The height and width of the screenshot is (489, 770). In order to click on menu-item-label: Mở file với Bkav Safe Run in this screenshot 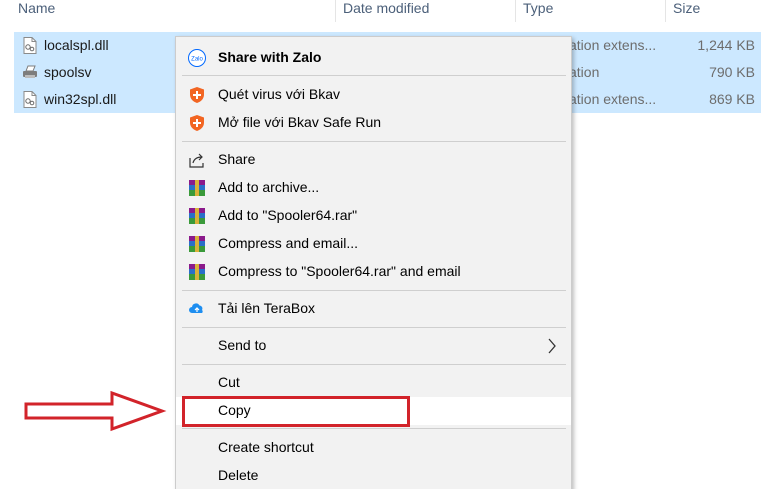, I will do `click(300, 122)`.